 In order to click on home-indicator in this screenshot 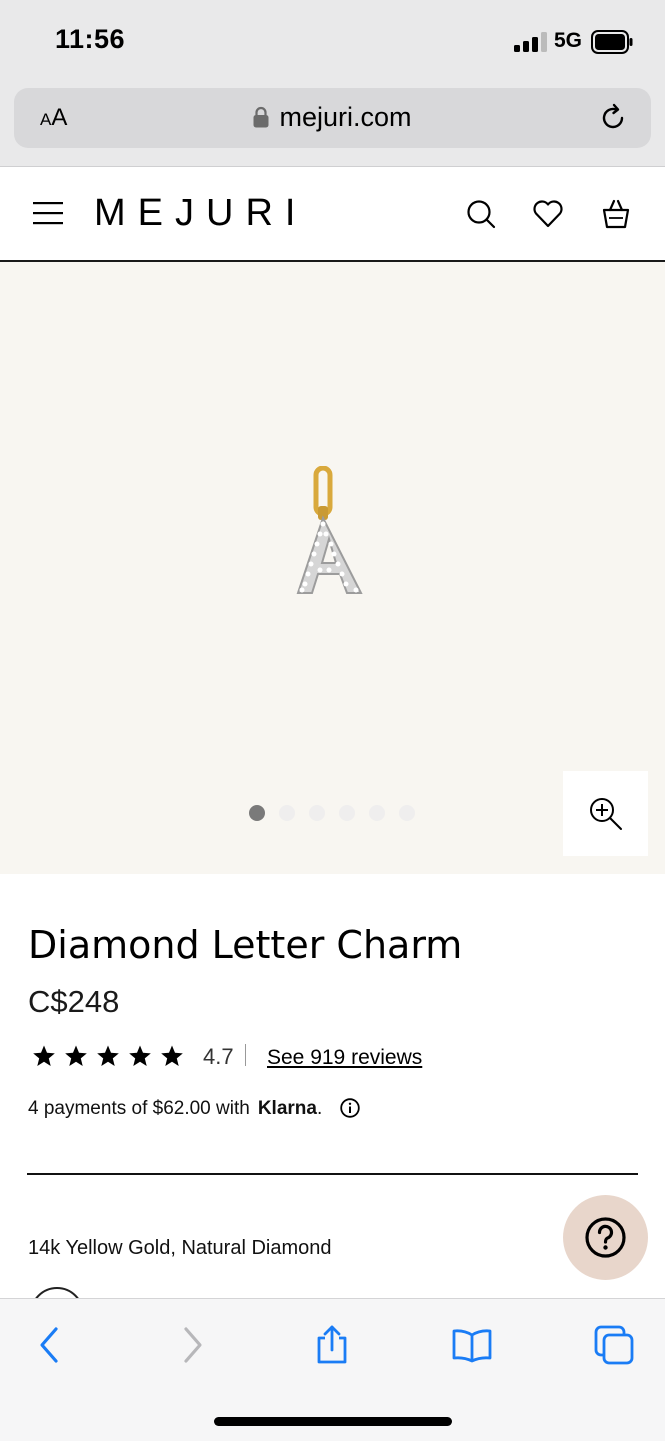, I will do `click(333, 1421)`.